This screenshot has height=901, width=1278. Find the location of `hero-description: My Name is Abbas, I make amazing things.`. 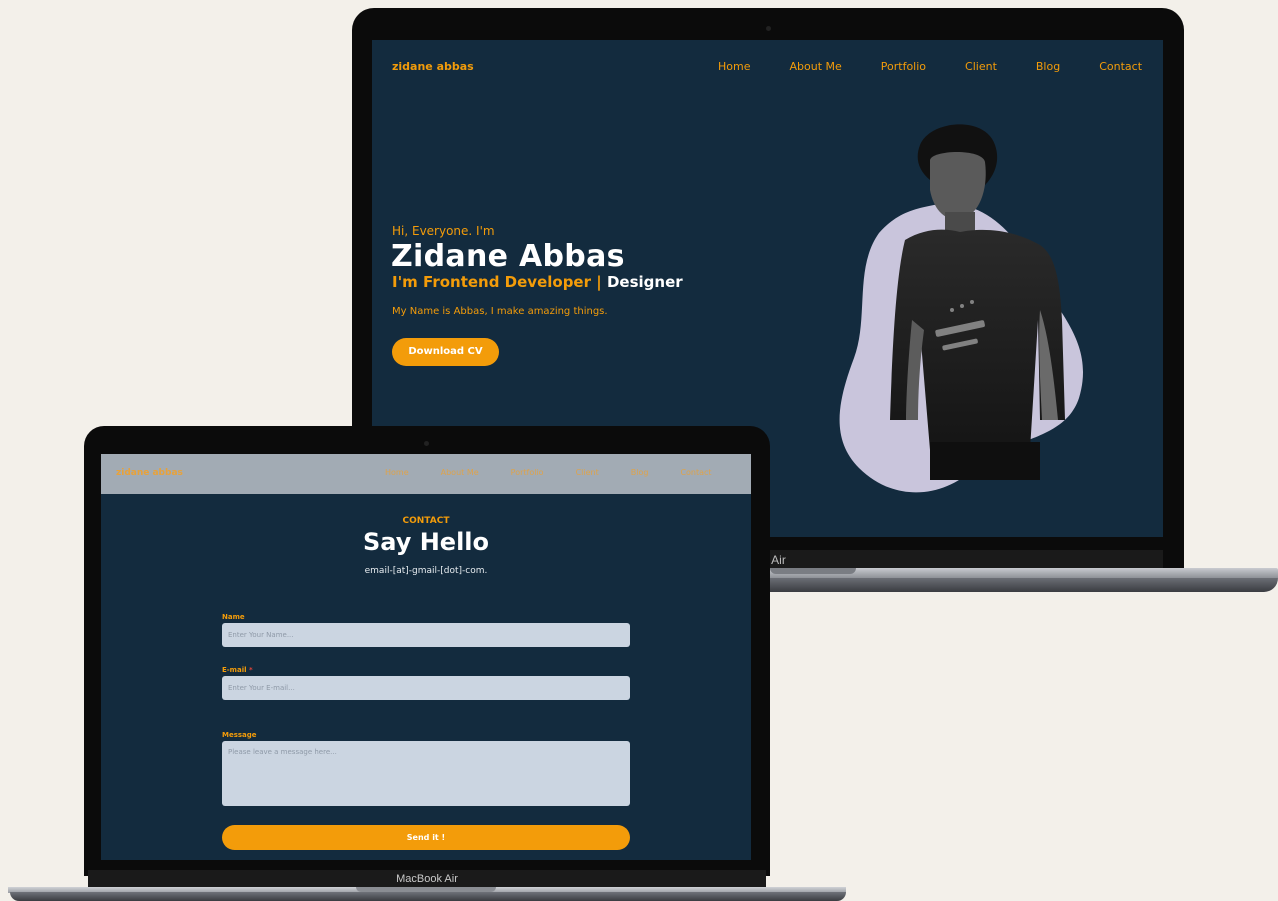

hero-description: My Name is Abbas, I make amazing things. is located at coordinates (500, 311).